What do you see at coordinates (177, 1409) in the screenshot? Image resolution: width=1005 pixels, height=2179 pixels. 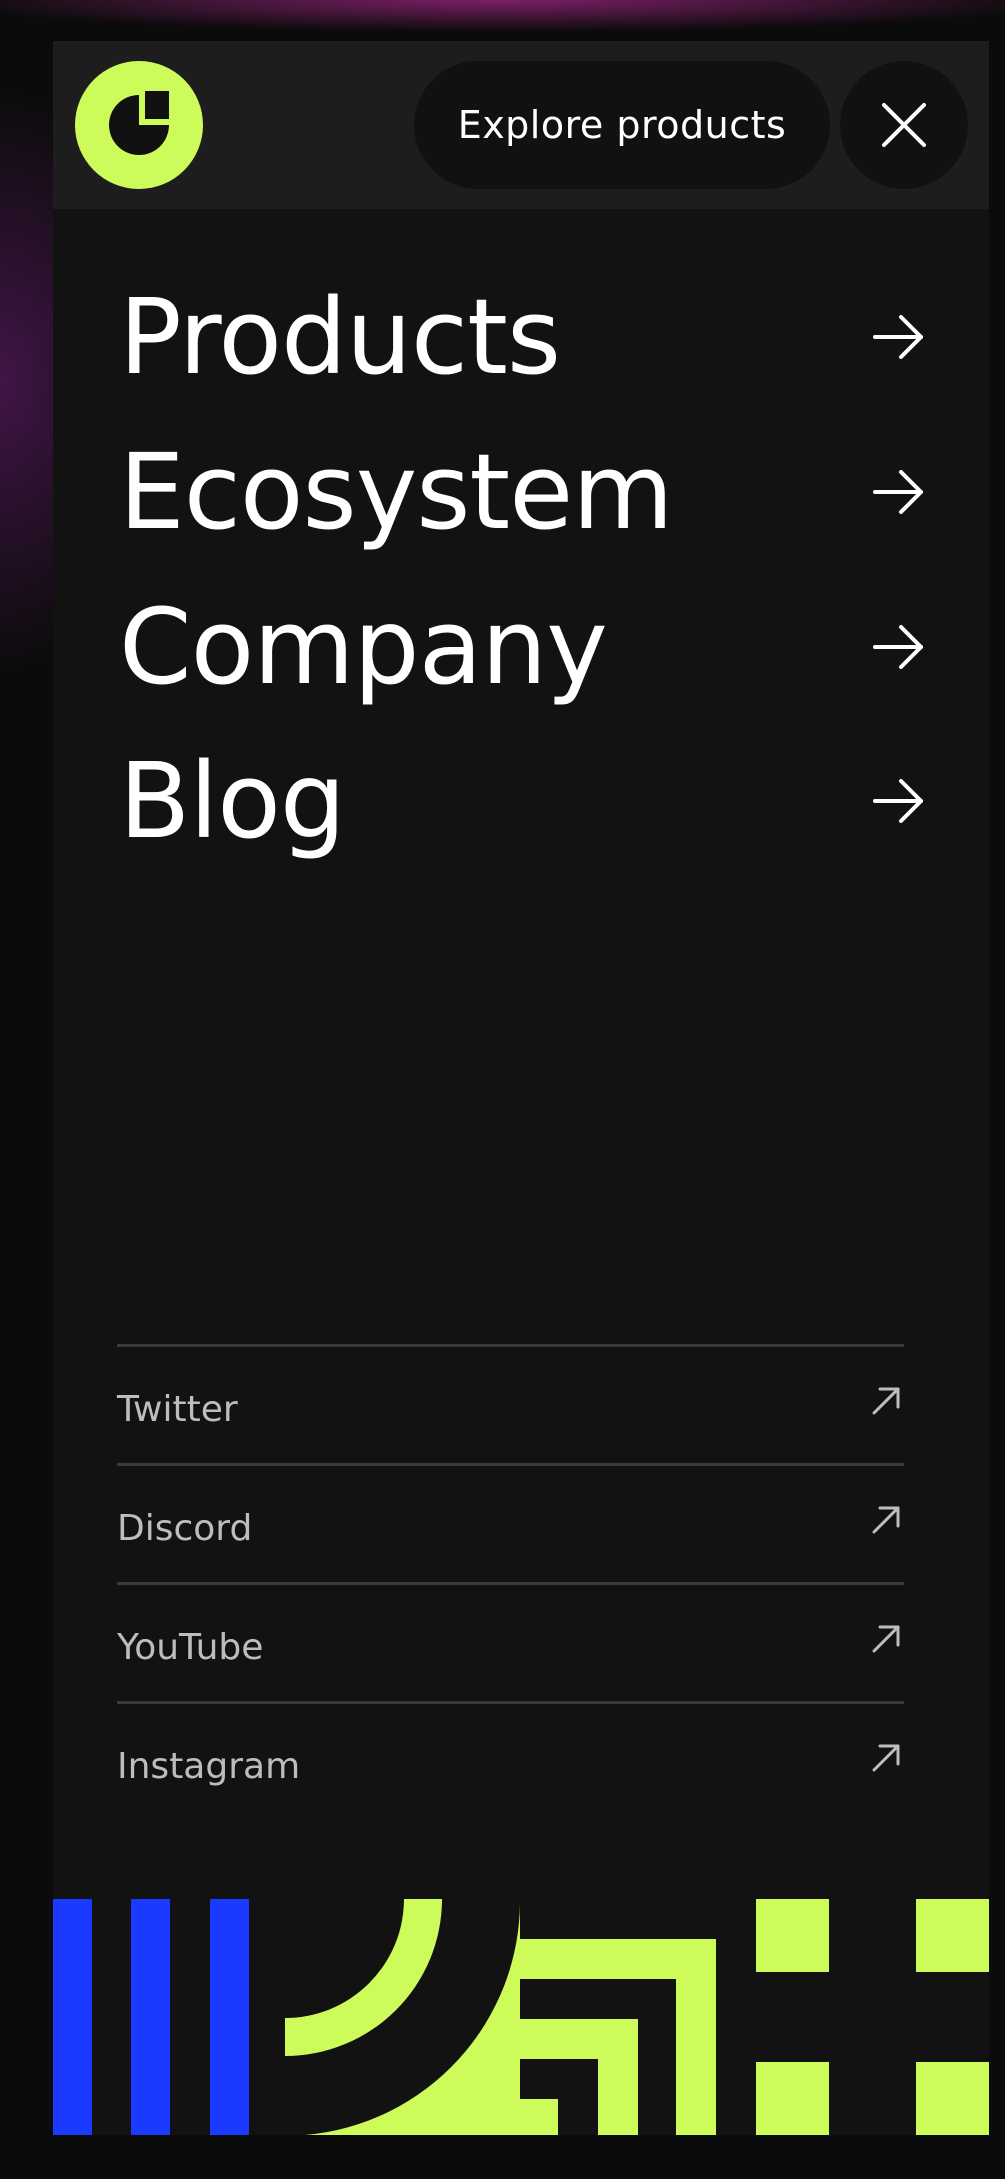 I see `social-link-label: Twitter` at bounding box center [177, 1409].